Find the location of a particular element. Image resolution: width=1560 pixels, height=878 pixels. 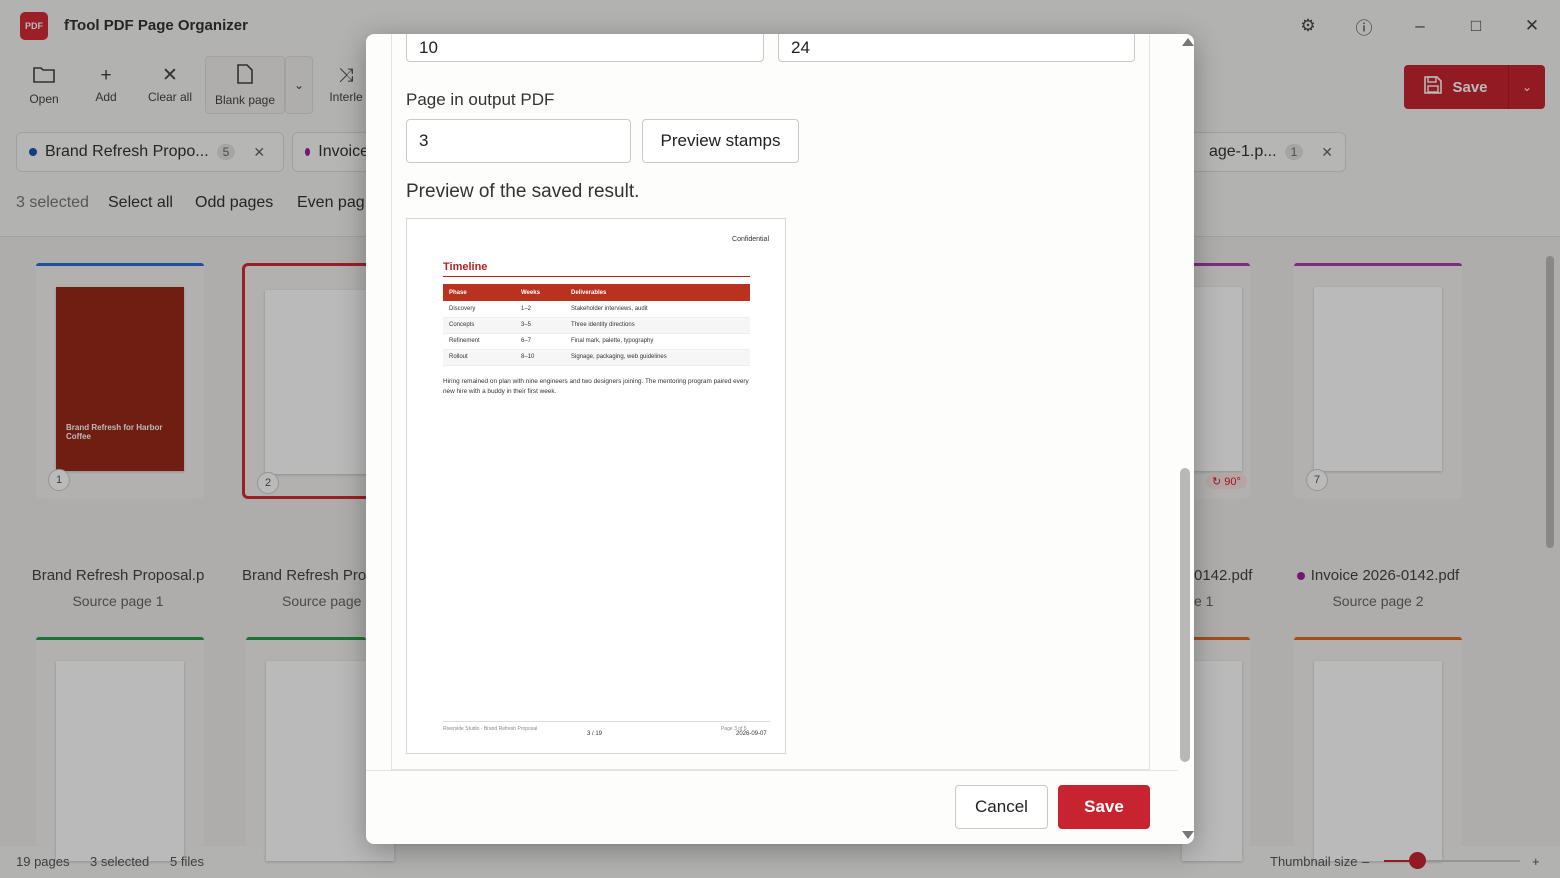

confidential-stamp: Confidential is located at coordinates (750, 239).